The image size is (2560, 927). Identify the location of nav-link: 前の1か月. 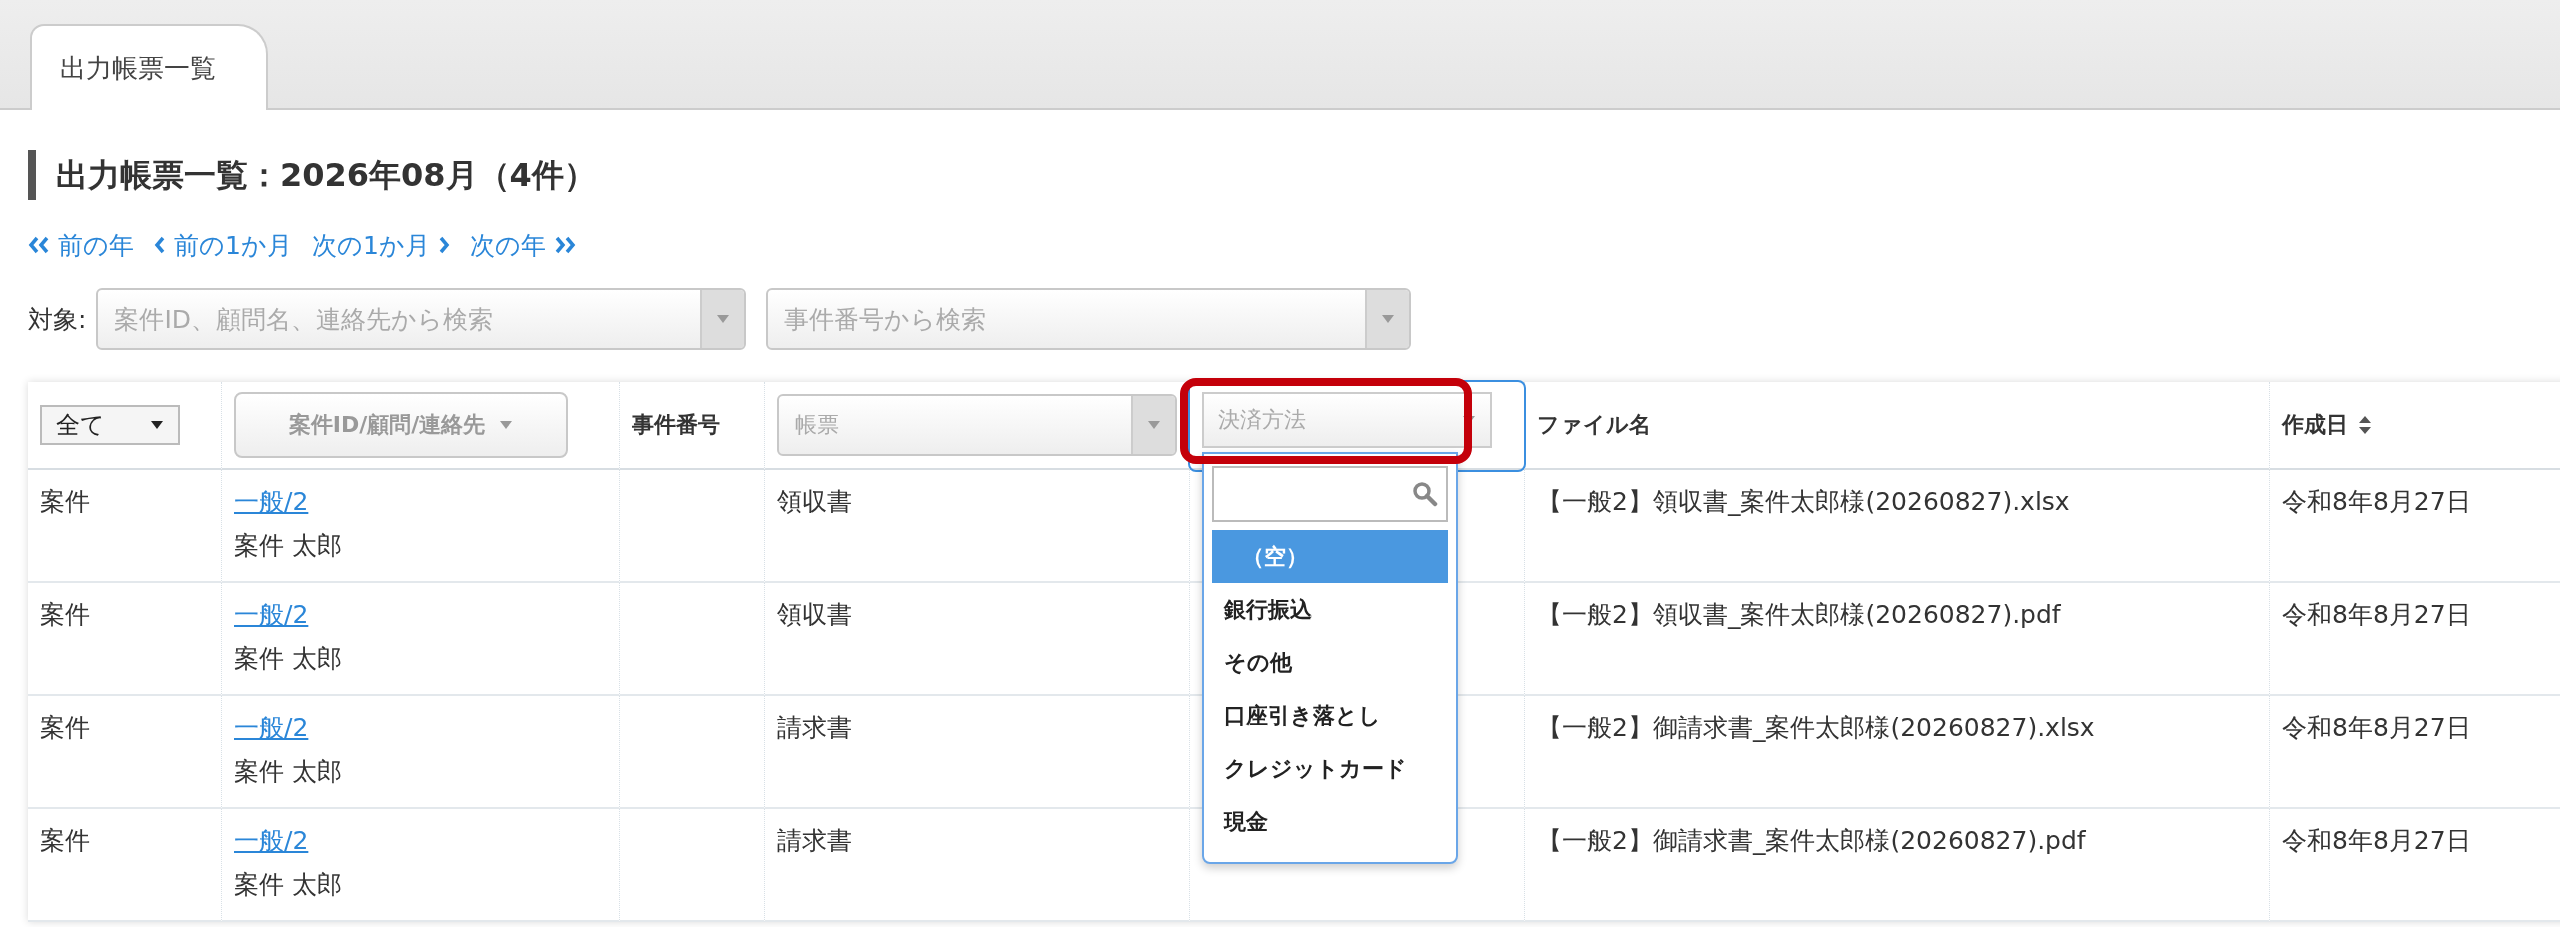
(223, 245).